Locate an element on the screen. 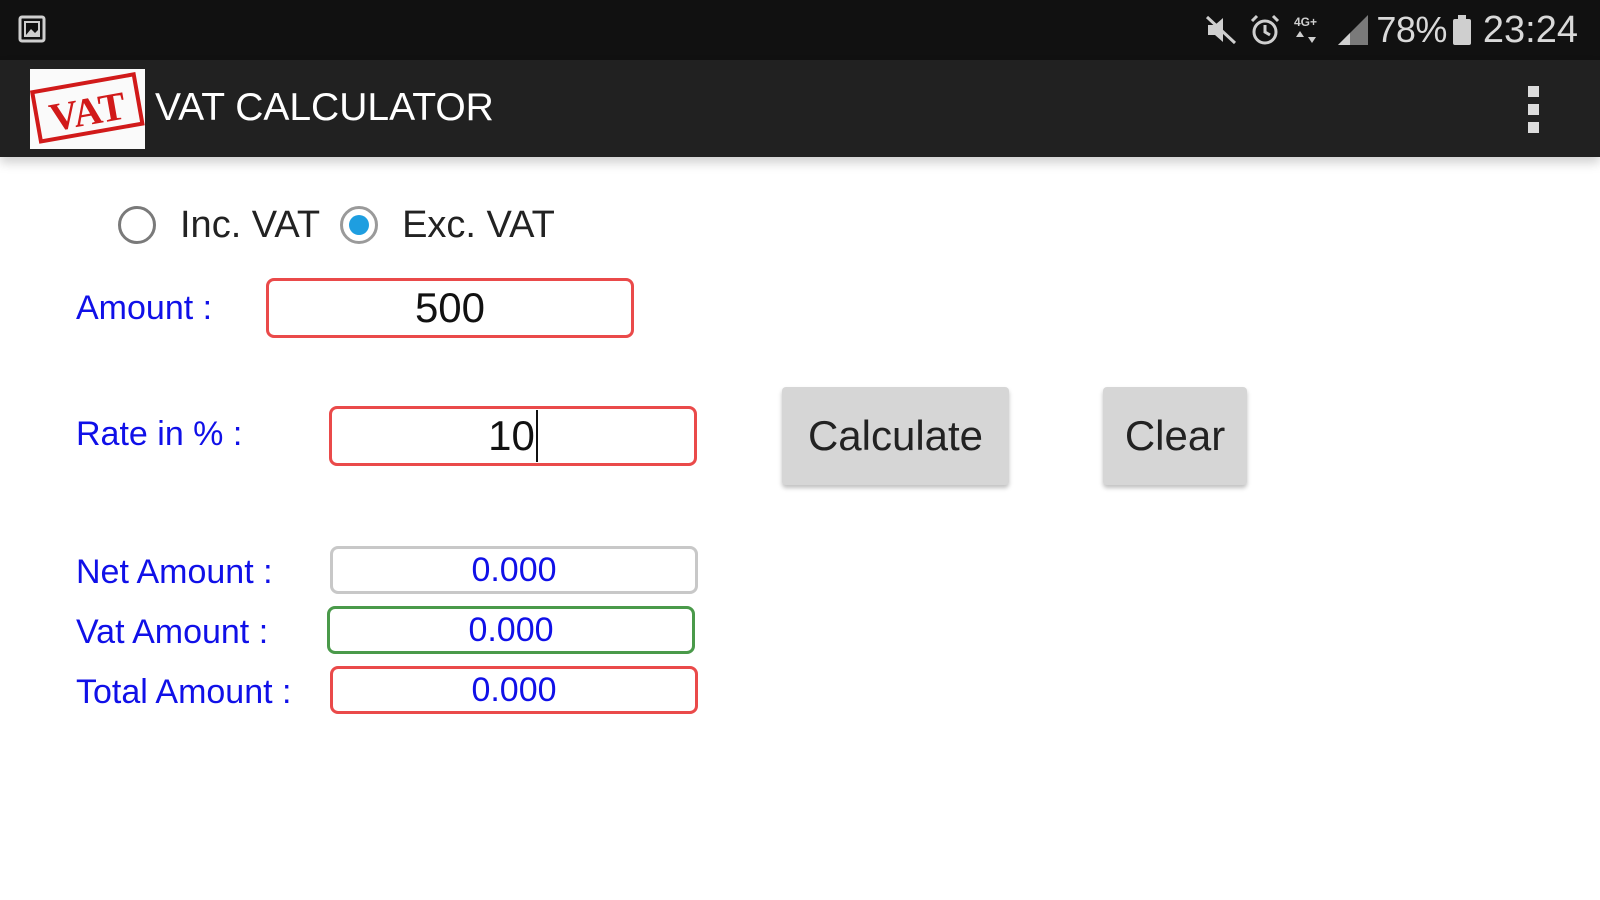  battery-percent: 78% is located at coordinates (1411, 29).